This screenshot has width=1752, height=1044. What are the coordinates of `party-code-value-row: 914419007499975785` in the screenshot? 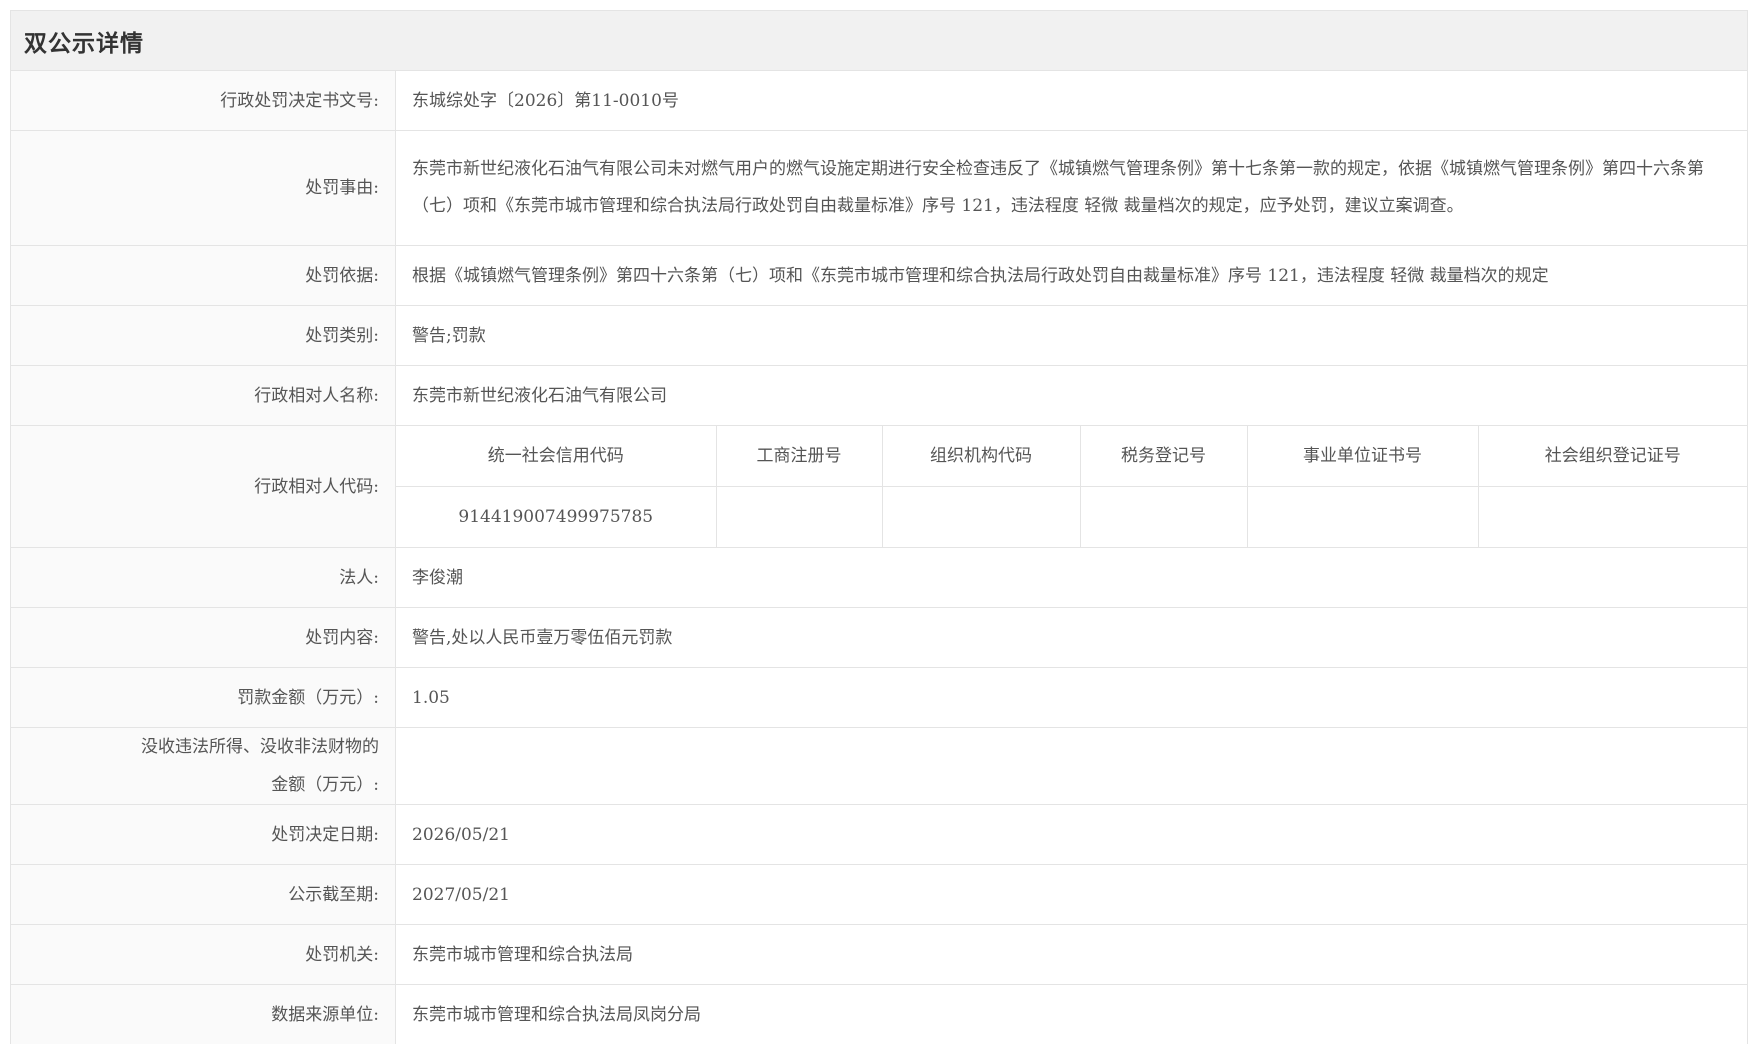 It's located at (1071, 517).